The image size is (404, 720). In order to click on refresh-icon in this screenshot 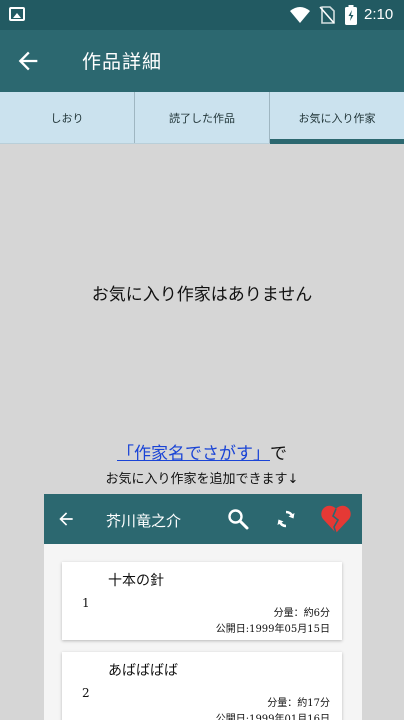, I will do `click(286, 519)`.